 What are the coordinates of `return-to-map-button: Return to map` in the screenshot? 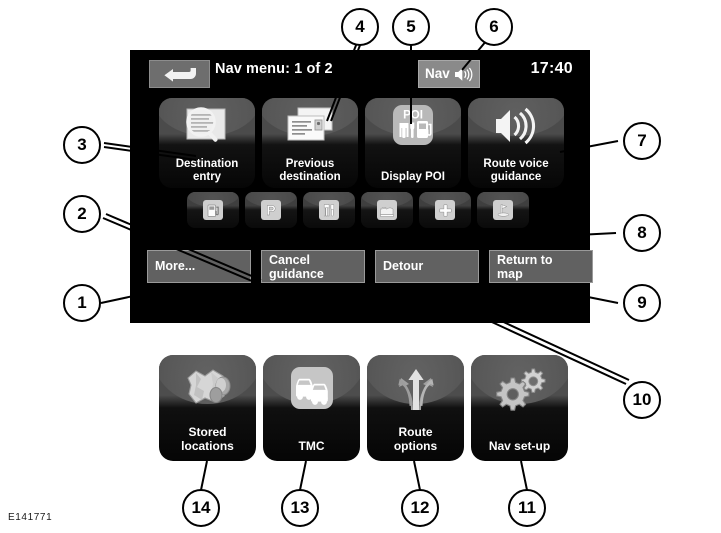 It's located at (541, 266).